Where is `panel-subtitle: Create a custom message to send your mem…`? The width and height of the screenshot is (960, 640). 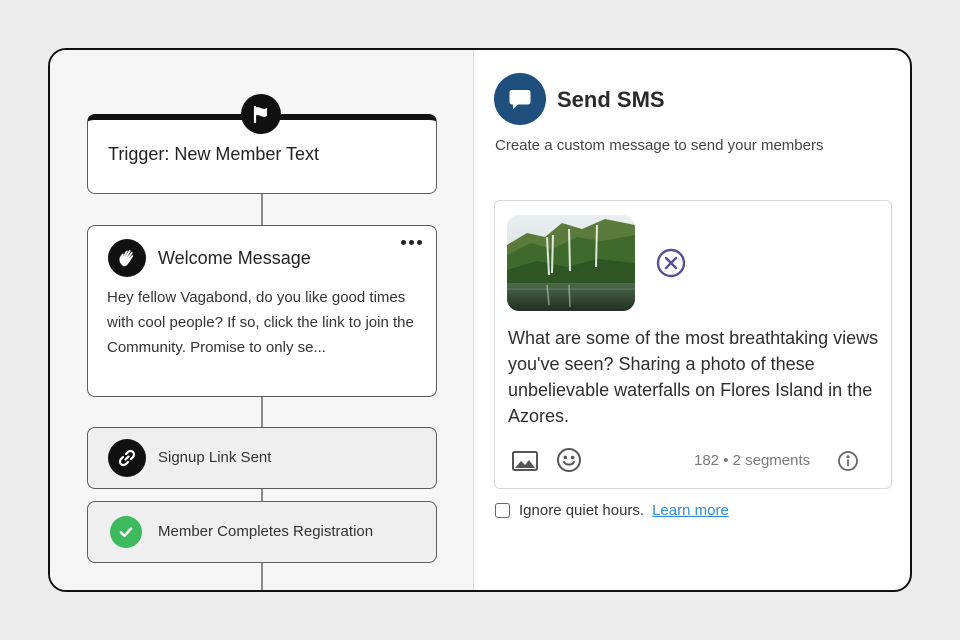
panel-subtitle: Create a custom message to send your mem… is located at coordinates (659, 145).